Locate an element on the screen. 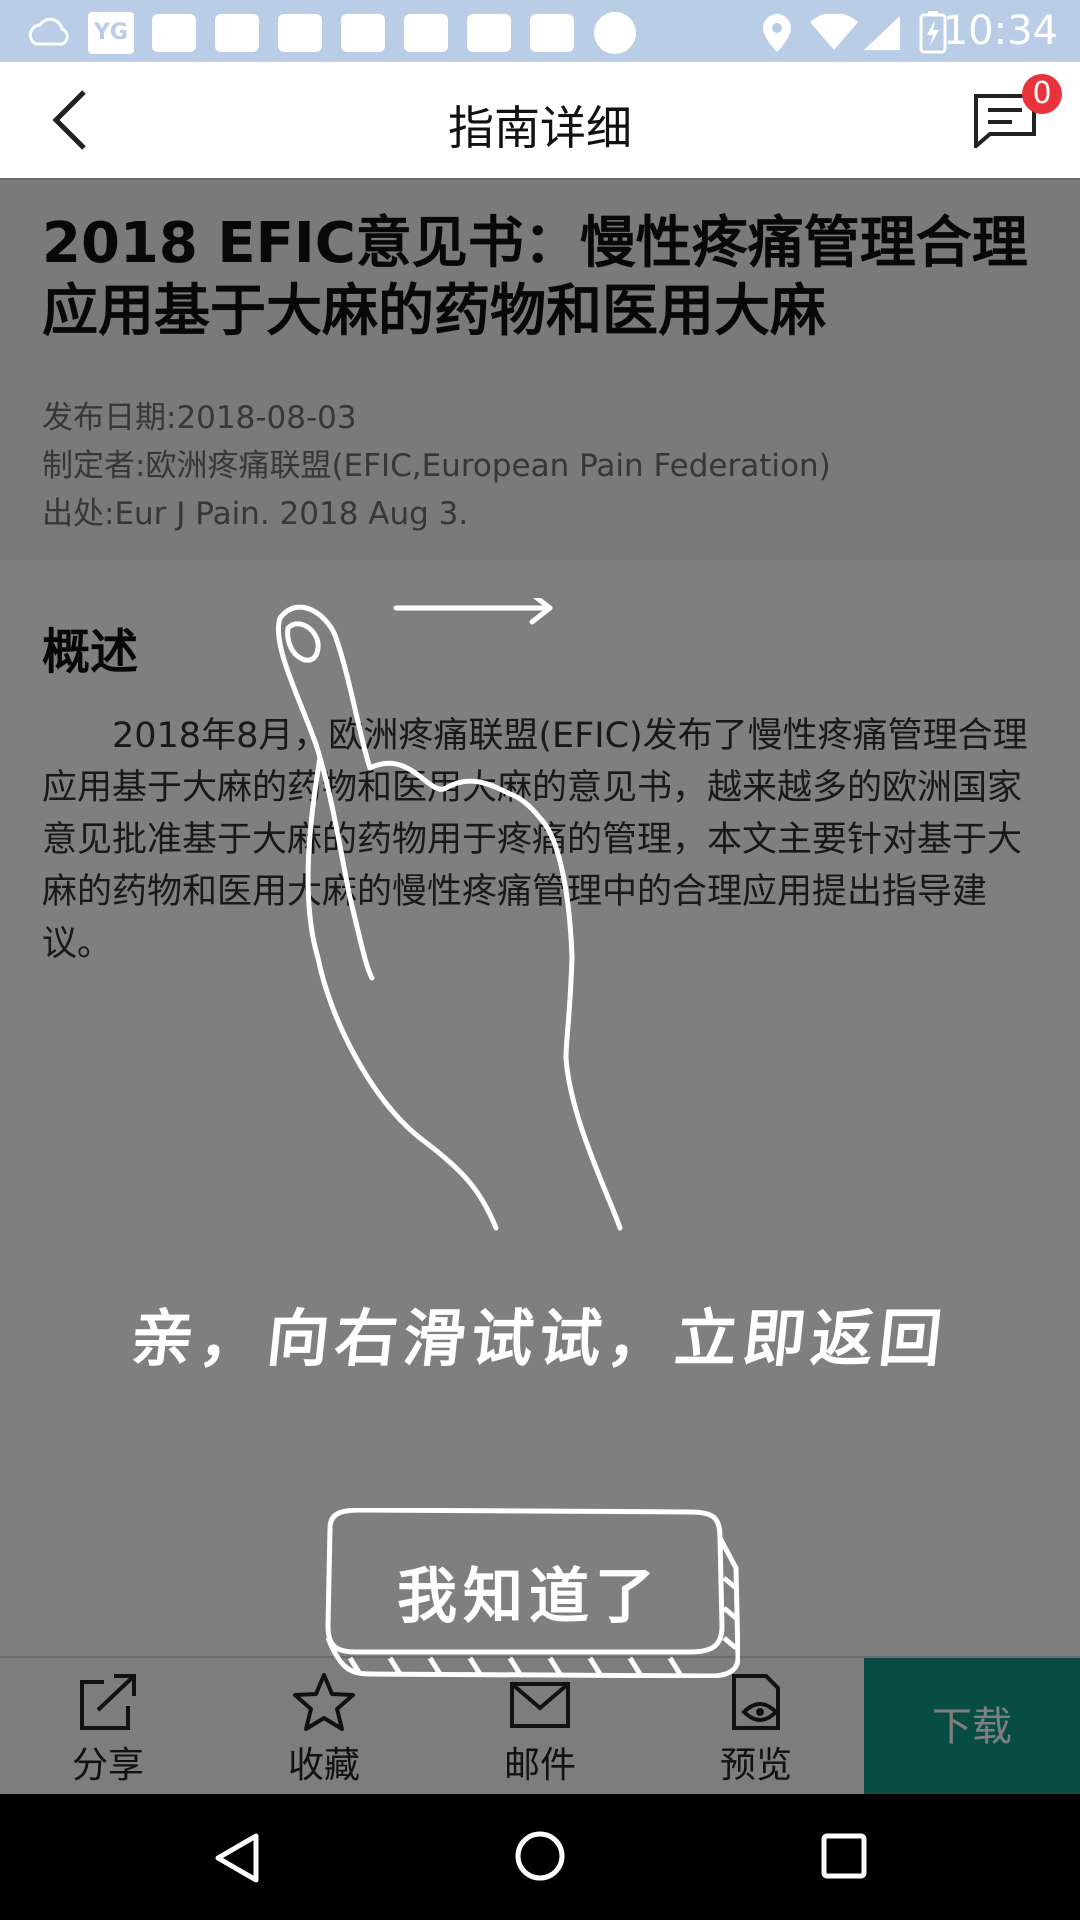 The width and height of the screenshot is (1080, 1920). status-bar: YG 10:34 is located at coordinates (540, 31).